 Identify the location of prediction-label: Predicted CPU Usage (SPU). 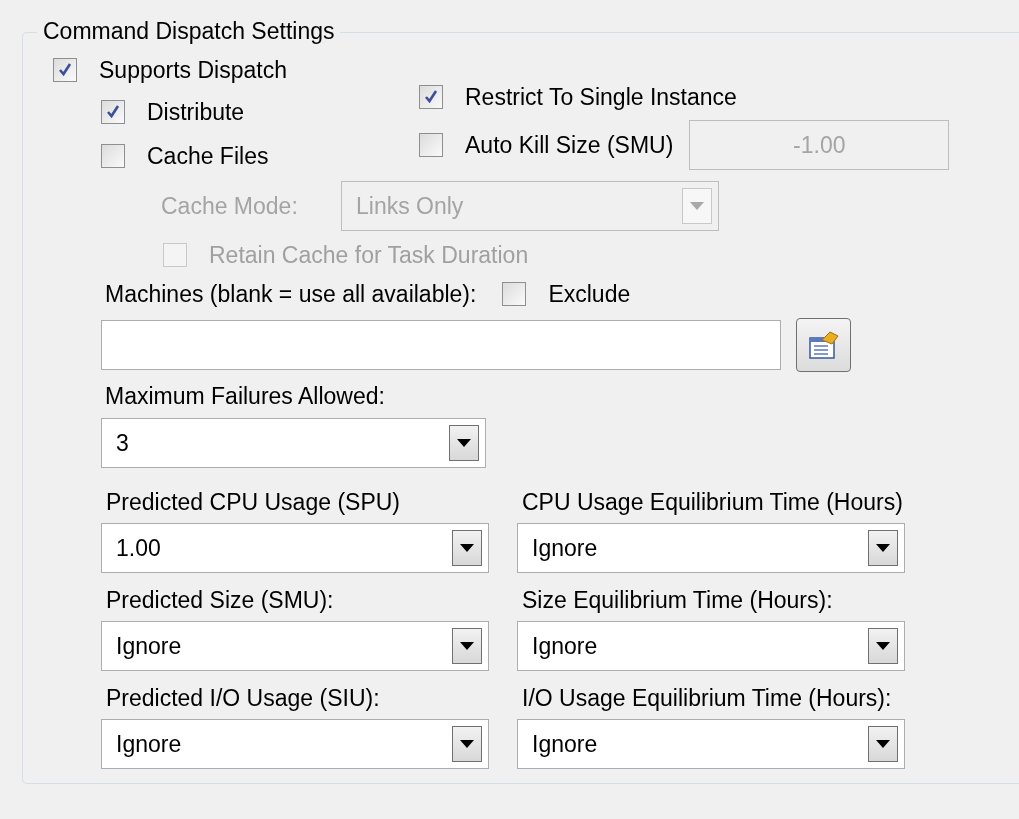
(253, 502).